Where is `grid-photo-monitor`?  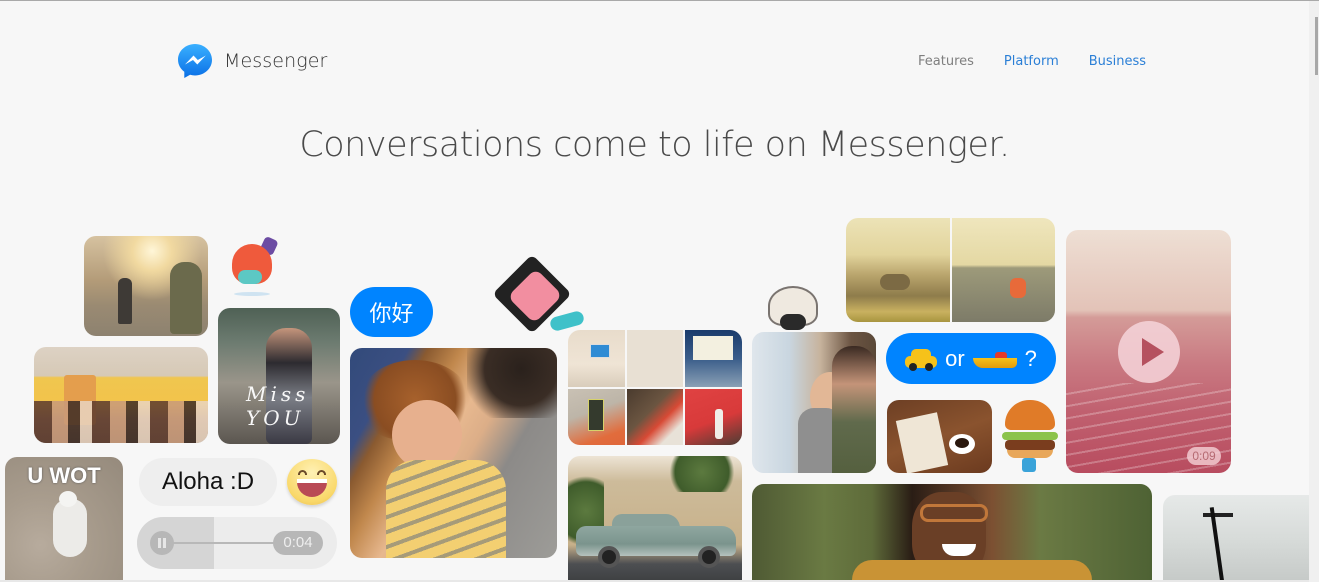
grid-photo-monitor is located at coordinates (713, 358).